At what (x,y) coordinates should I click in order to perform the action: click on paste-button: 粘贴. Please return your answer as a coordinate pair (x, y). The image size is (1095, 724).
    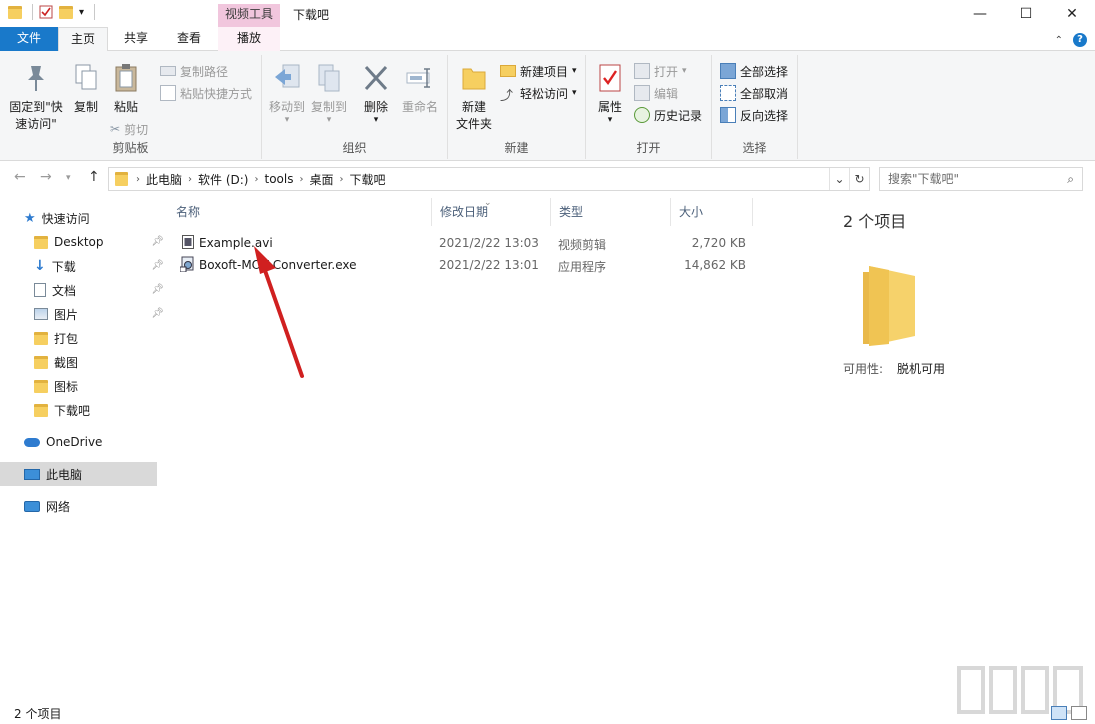
    Looking at the image, I should click on (126, 88).